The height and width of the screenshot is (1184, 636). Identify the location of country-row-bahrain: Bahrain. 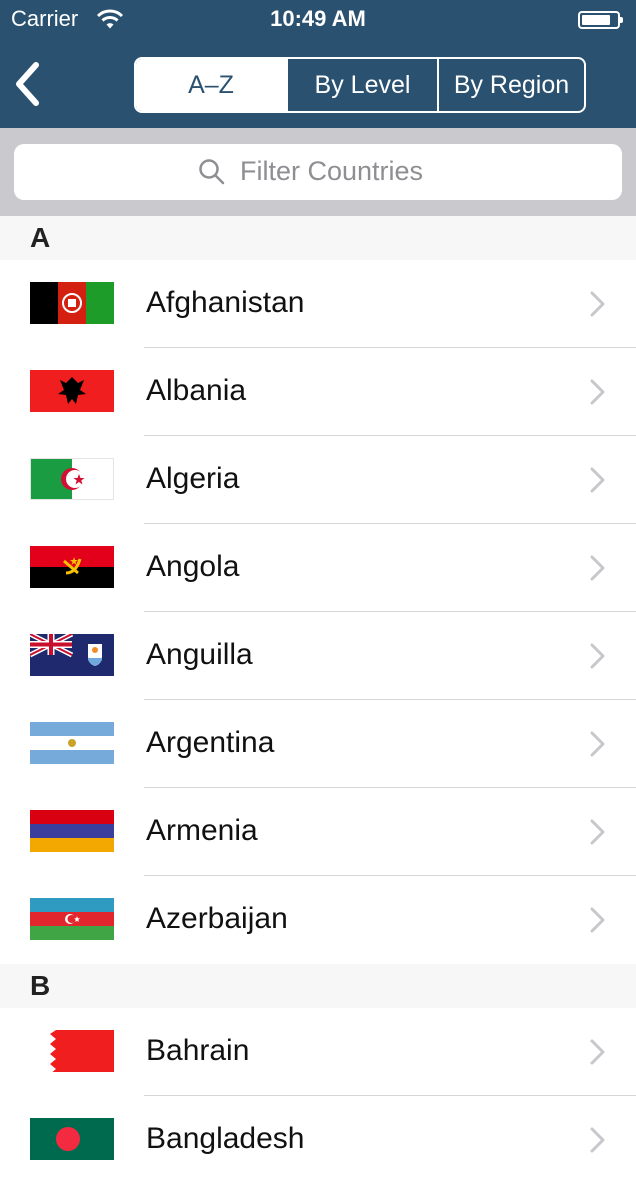
(318, 1052).